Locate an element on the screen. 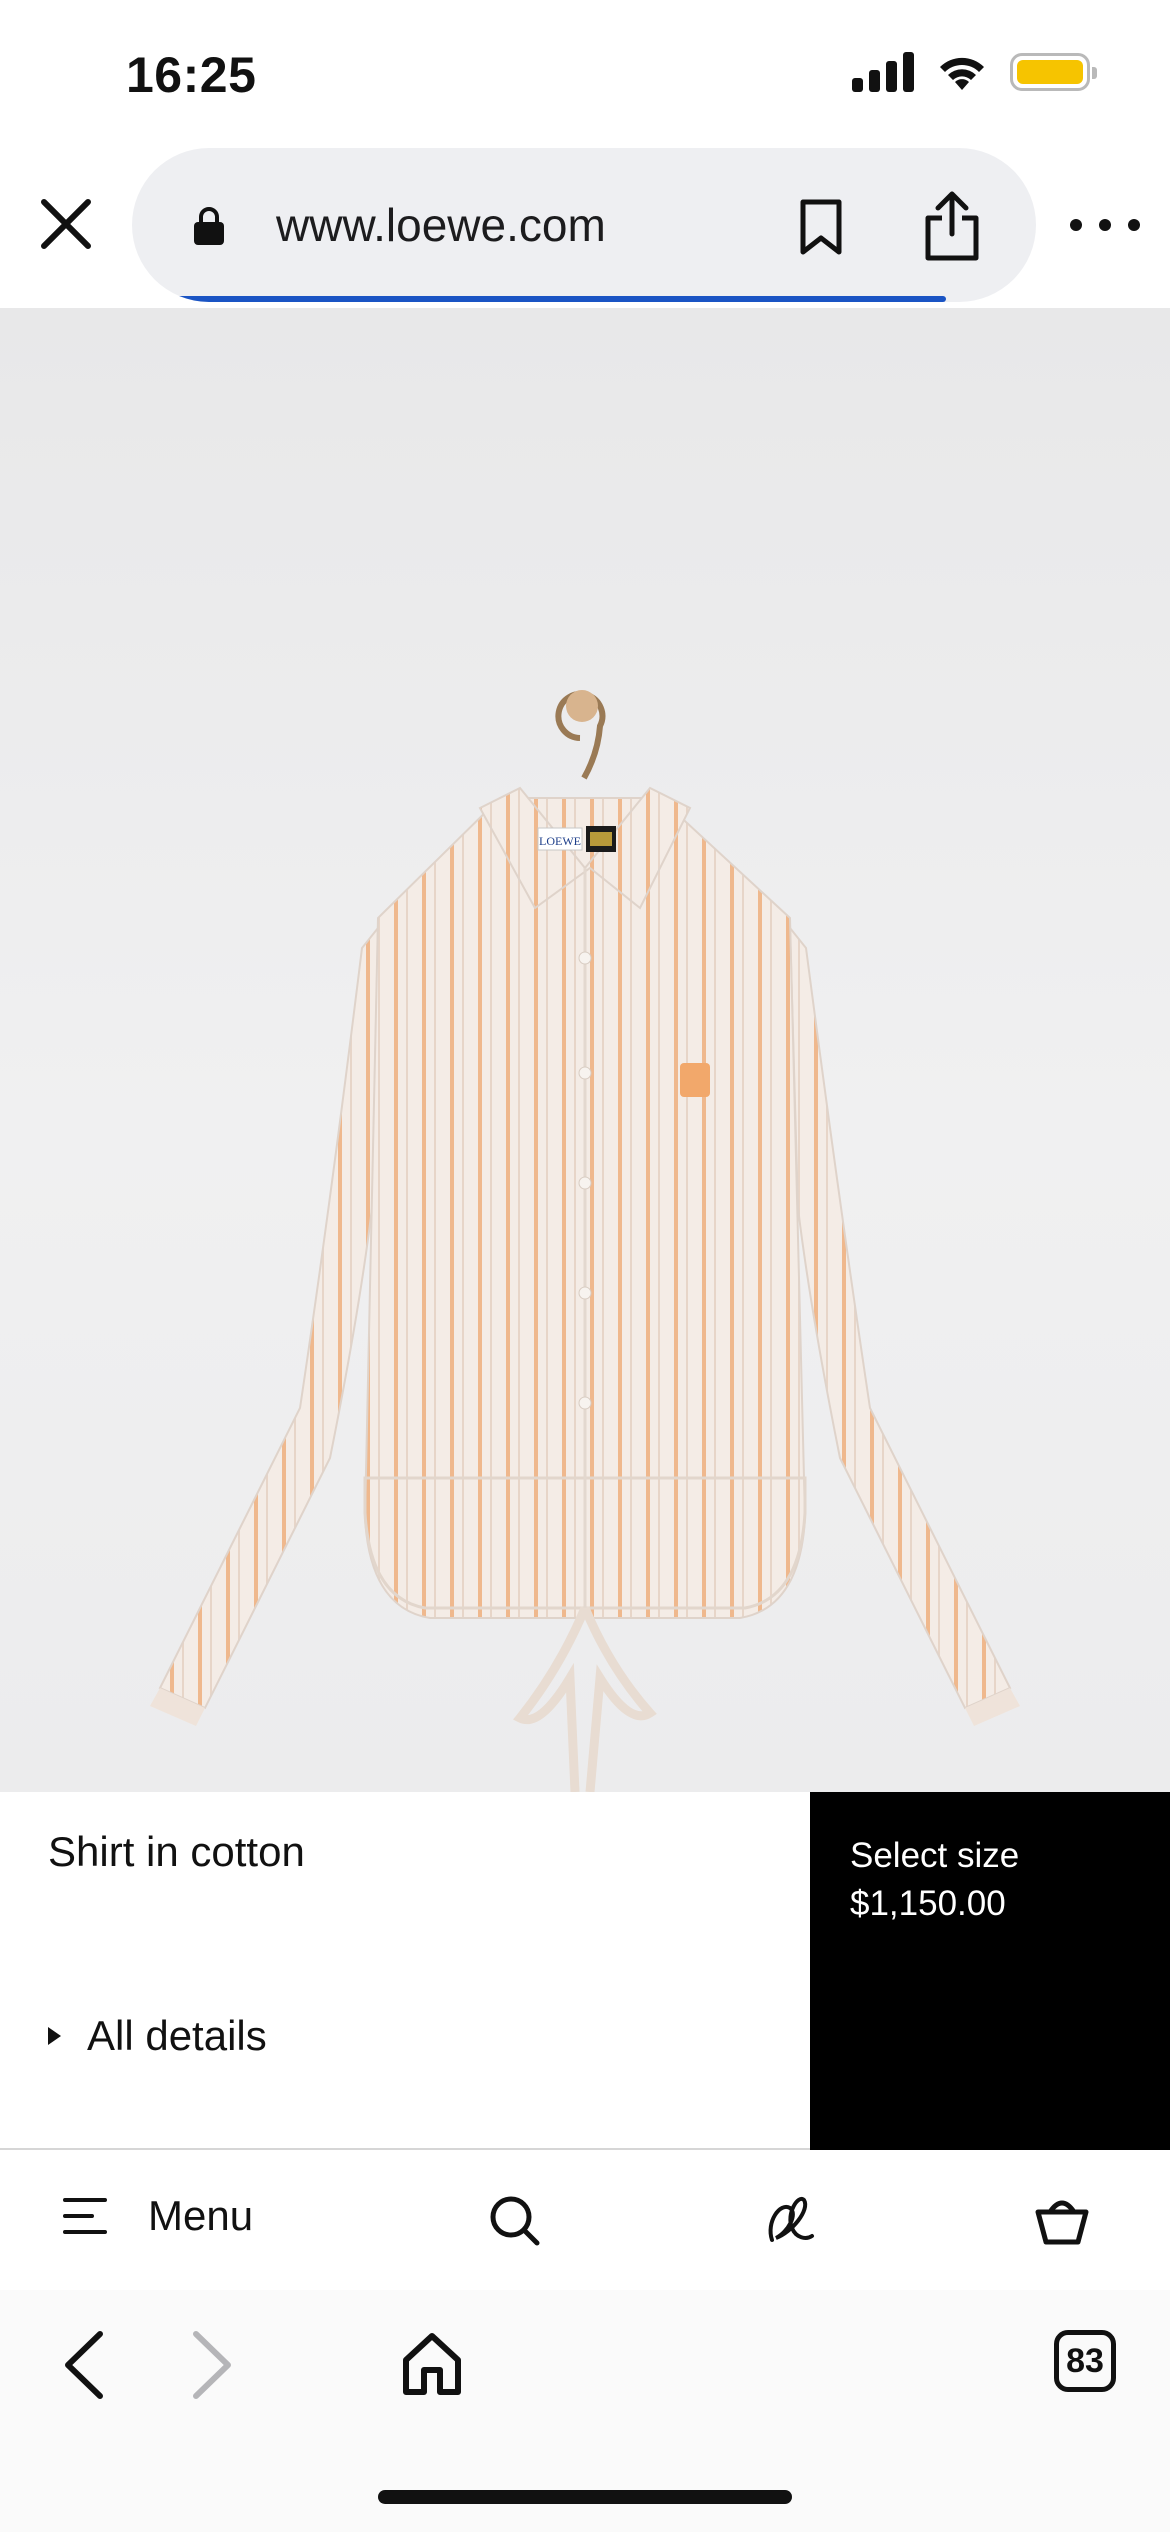  status-bar: 16:25 is located at coordinates (585, 74).